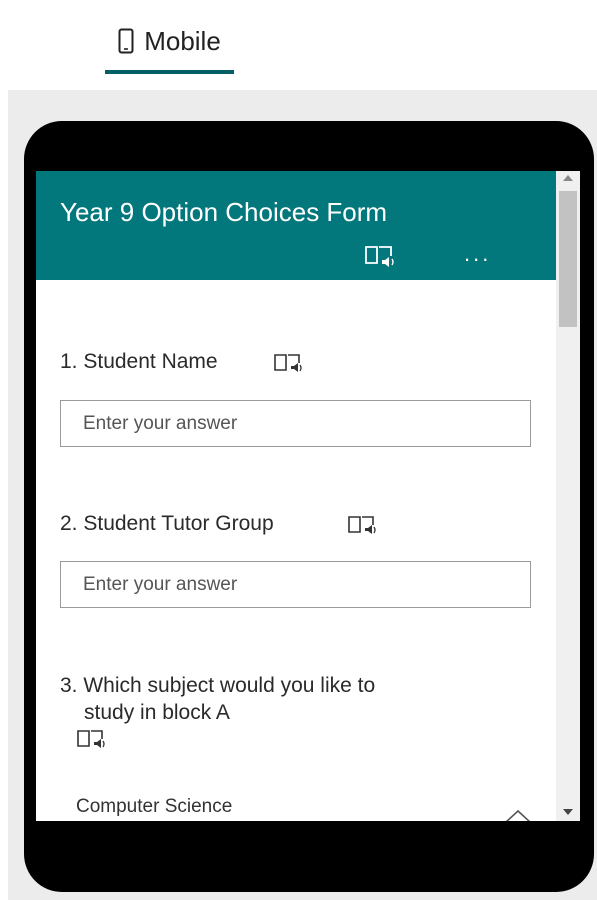  I want to click on block-a-subject-dropdown: Computer Science, so click(303, 808).